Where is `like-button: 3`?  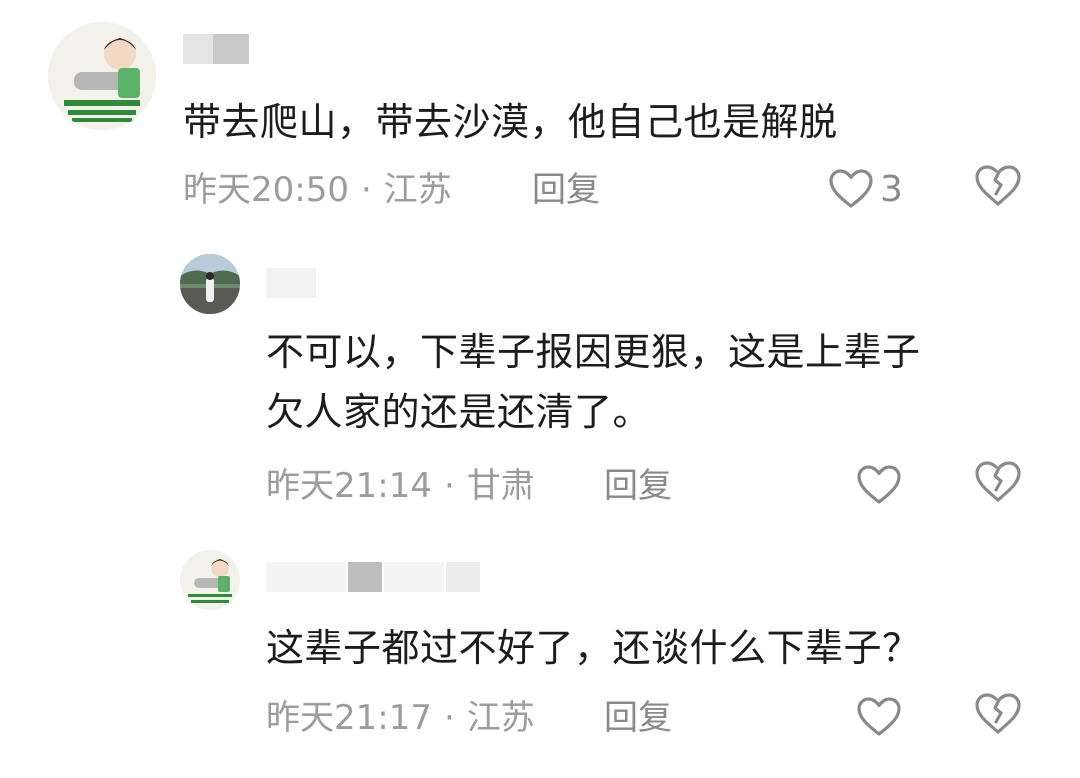 like-button: 3 is located at coordinates (865, 189).